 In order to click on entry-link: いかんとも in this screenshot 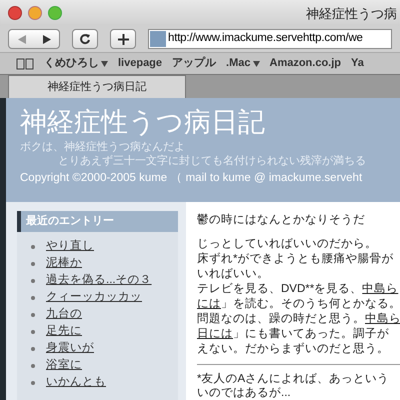, I will do `click(76, 383)`.